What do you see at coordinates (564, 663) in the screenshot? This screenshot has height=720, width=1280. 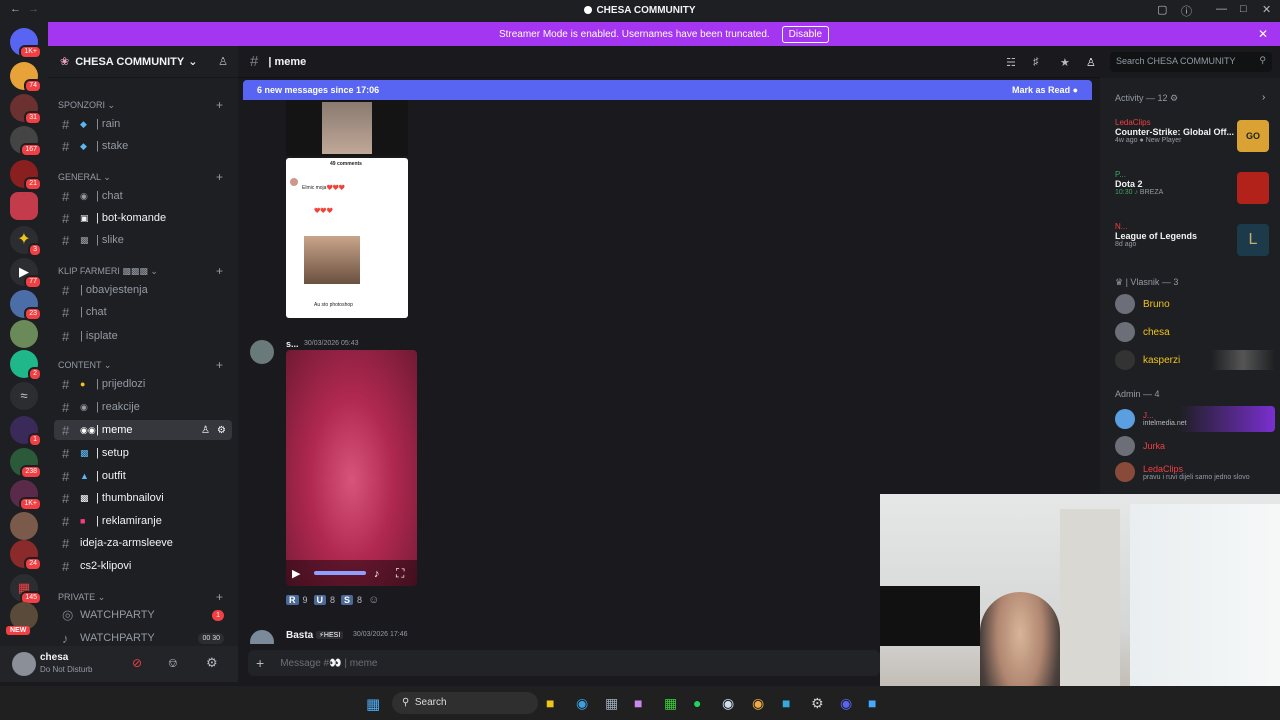 I see `message-composer: + Message #👀 | meme` at bounding box center [564, 663].